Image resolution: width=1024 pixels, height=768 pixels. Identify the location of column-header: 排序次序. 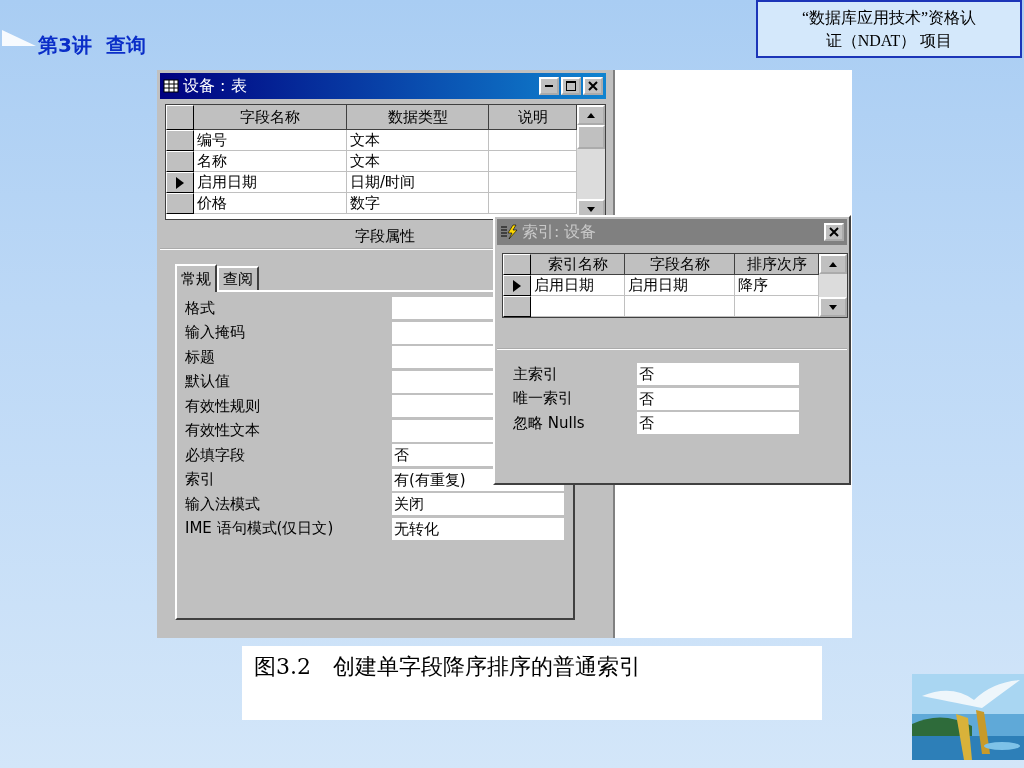
(777, 264).